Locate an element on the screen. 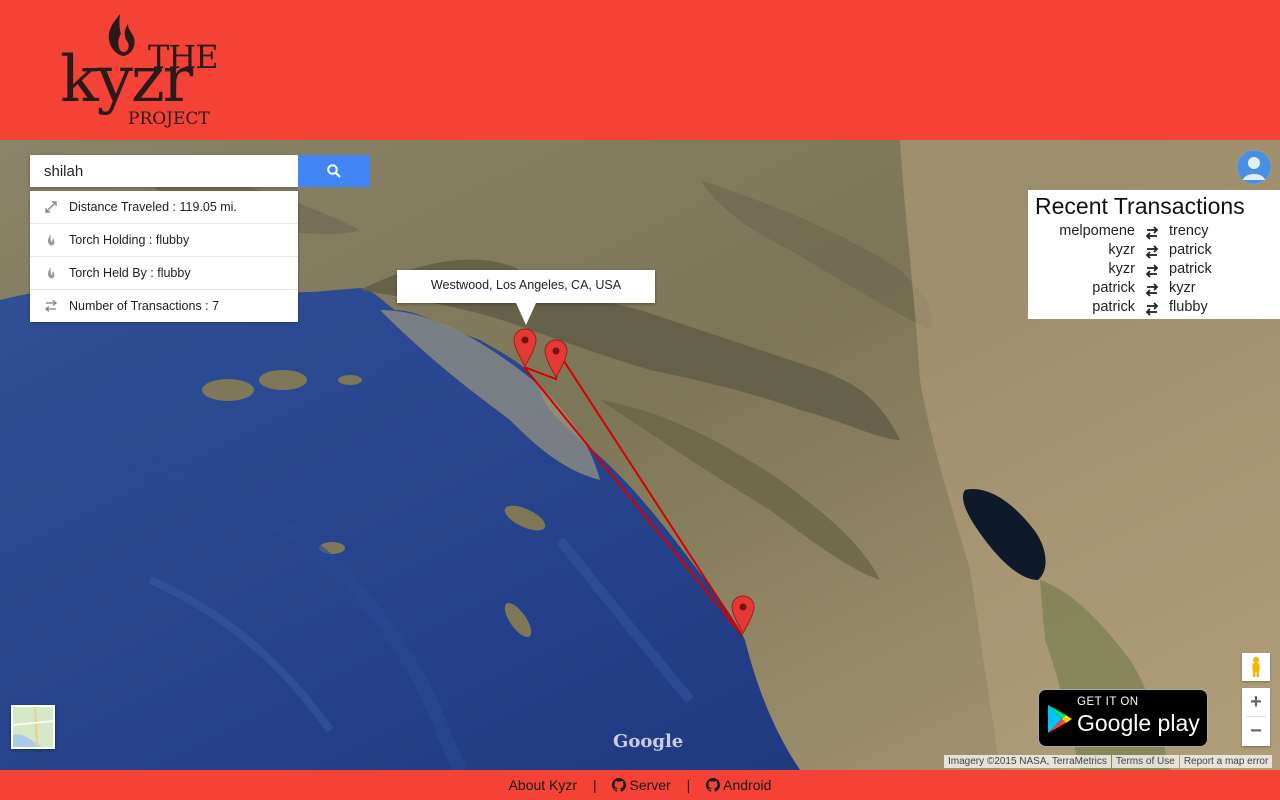 The image size is (1280, 800). search-icon is located at coordinates (334, 171).